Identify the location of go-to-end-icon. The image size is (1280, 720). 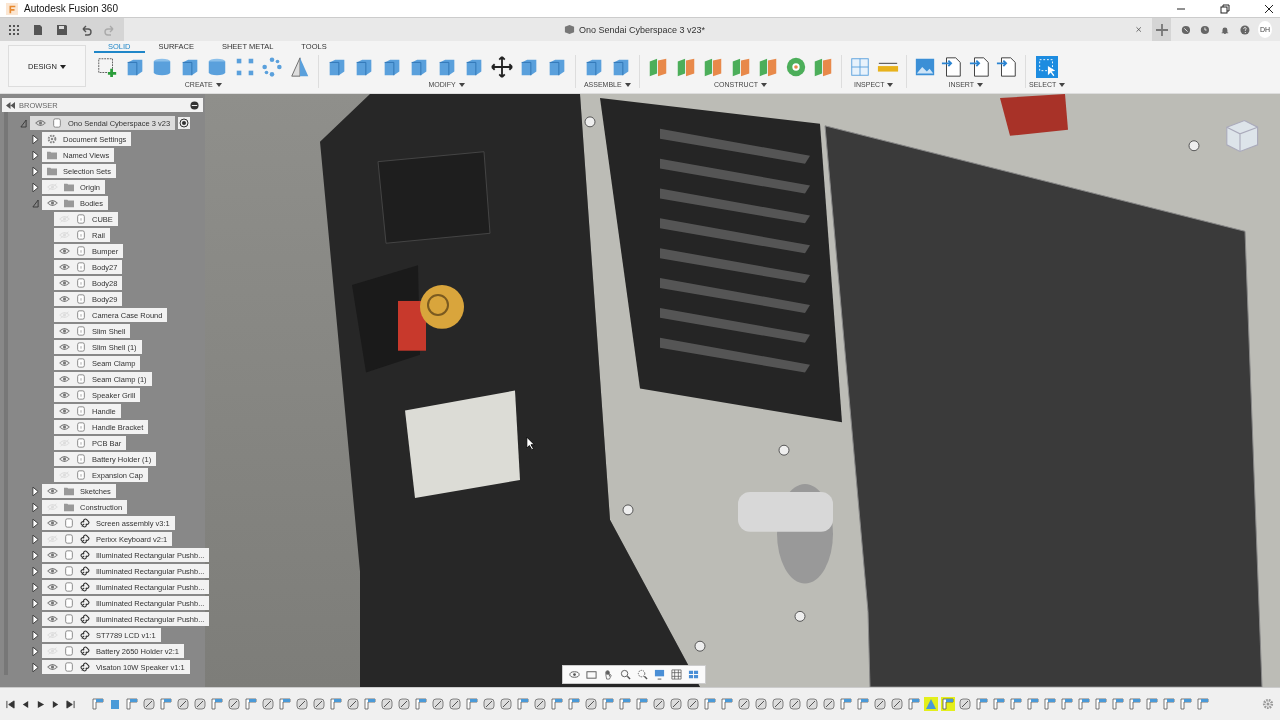
(70, 704).